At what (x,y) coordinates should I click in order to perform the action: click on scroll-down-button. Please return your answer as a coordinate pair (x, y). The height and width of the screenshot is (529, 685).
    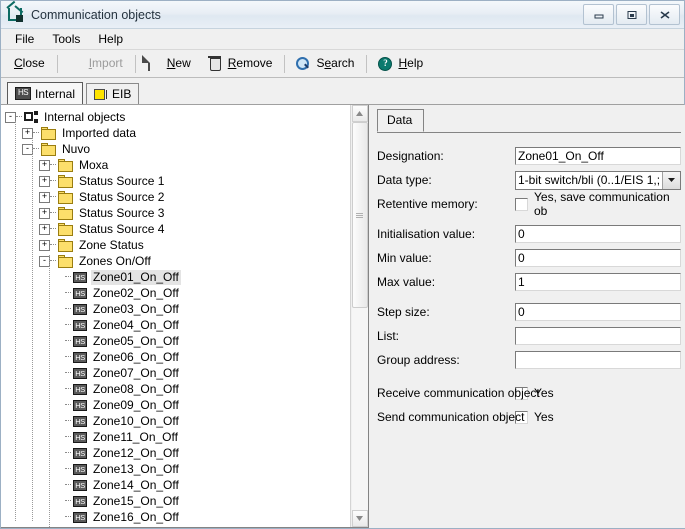
    Looking at the image, I should click on (359, 518).